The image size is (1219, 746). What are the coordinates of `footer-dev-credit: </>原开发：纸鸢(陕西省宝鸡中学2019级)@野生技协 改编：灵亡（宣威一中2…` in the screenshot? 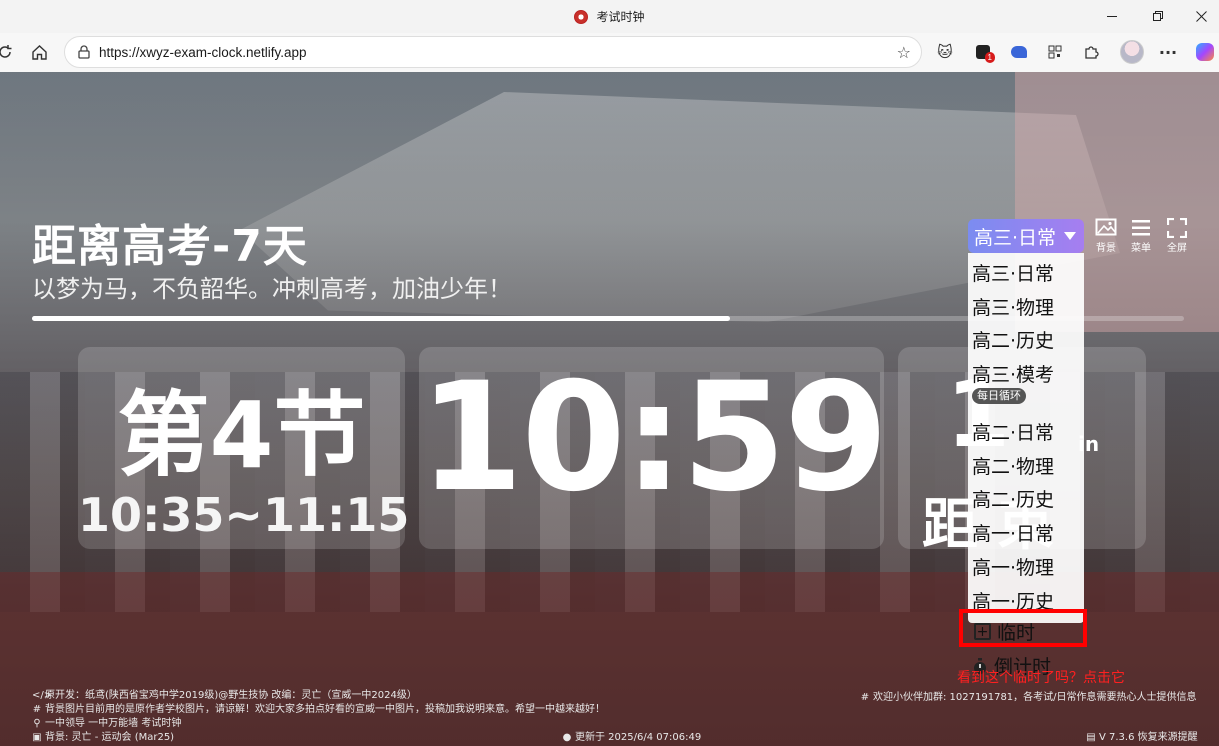 It's located at (224, 693).